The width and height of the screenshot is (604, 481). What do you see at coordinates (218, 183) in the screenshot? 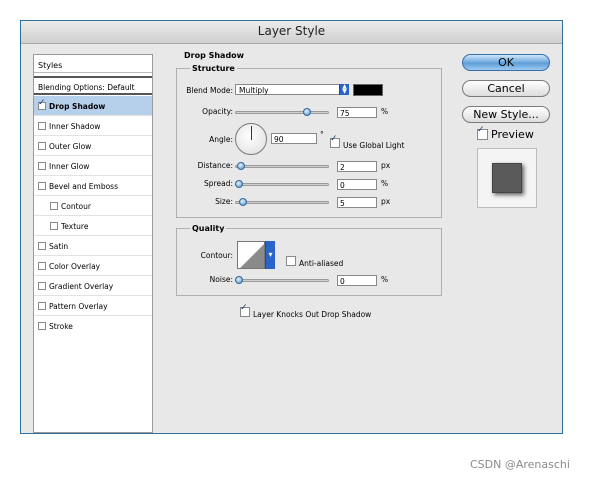
I see `spread-label: Spread:` at bounding box center [218, 183].